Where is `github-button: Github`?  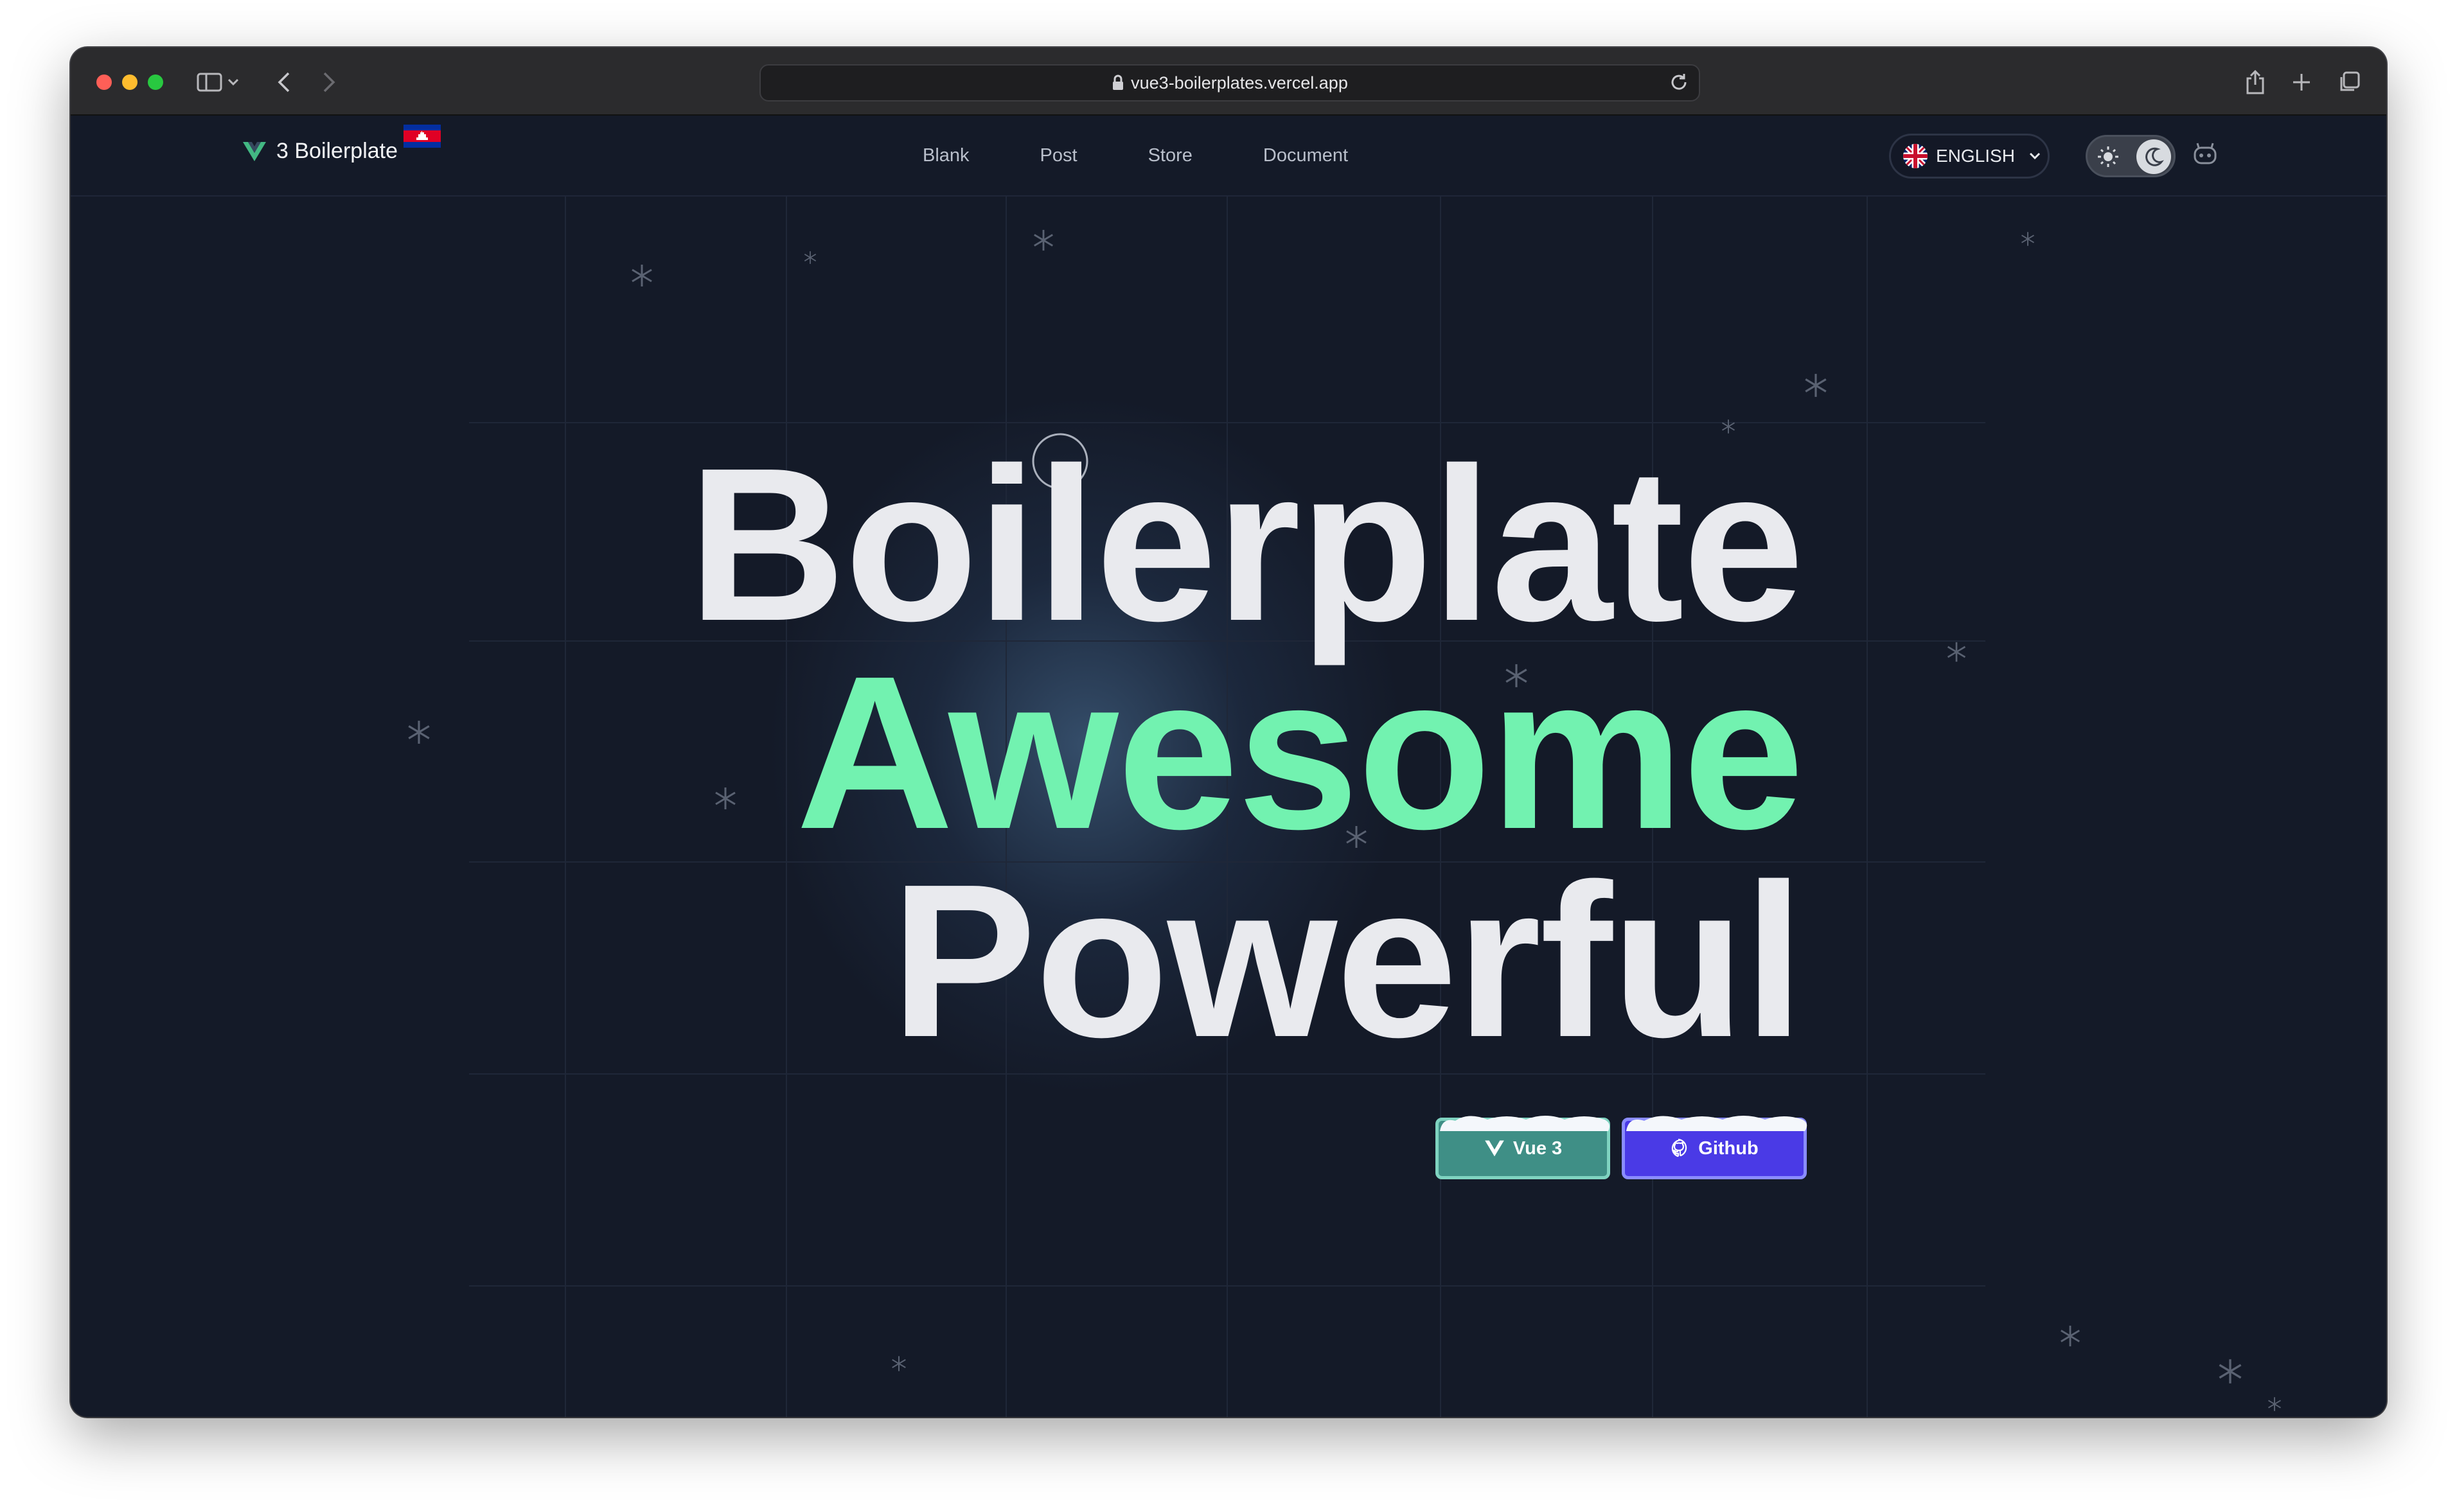 github-button: Github is located at coordinates (1714, 1147).